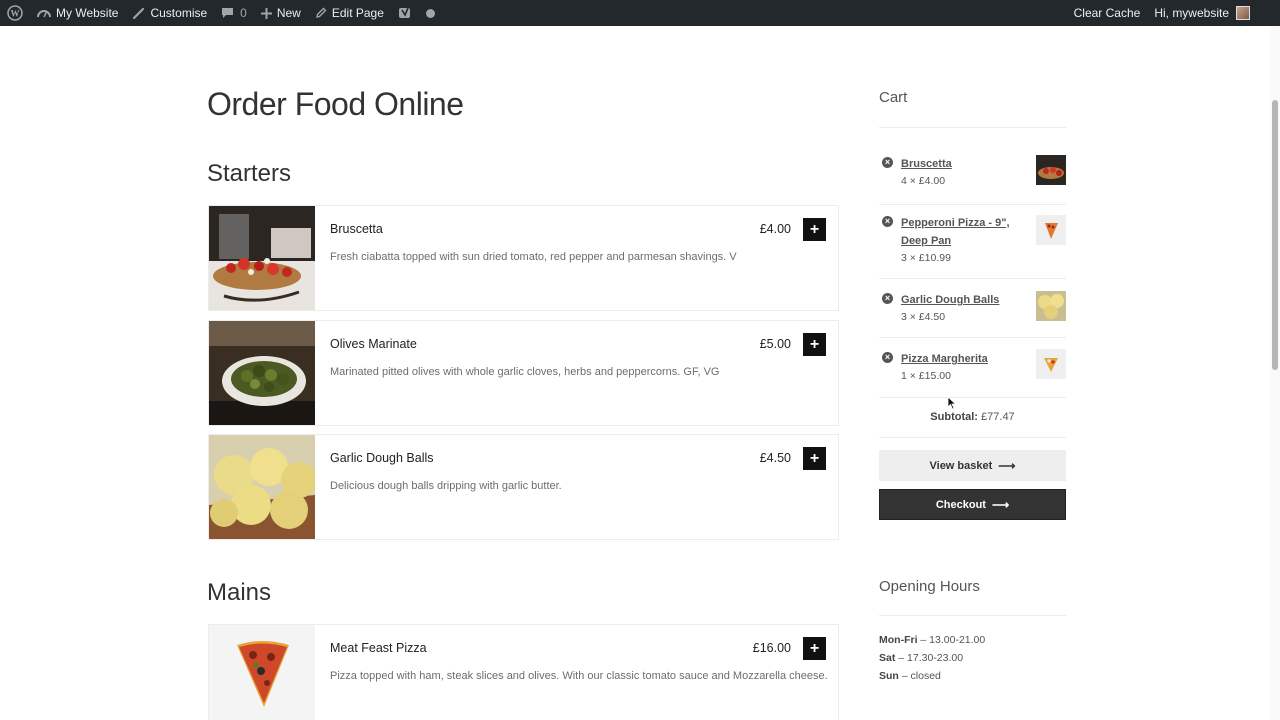  Describe the element at coordinates (952, 403) in the screenshot. I see `mouse-cursor-icon` at that location.